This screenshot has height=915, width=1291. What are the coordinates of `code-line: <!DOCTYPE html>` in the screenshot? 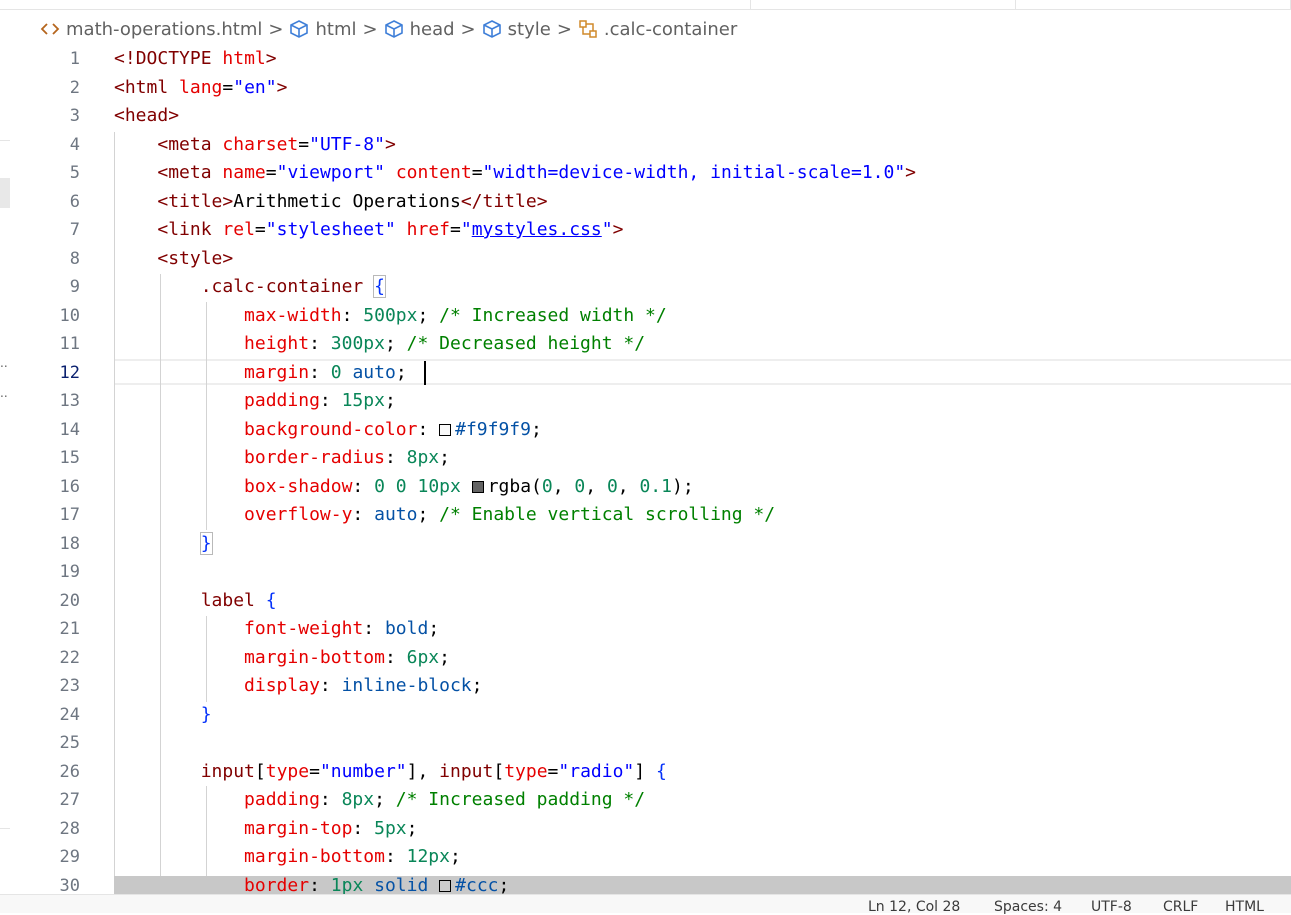 It's located at (195, 59).